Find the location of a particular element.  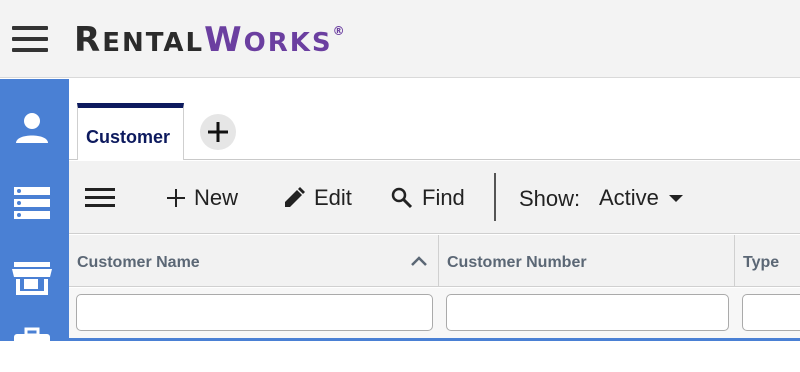

edit-label: Edit is located at coordinates (333, 197).